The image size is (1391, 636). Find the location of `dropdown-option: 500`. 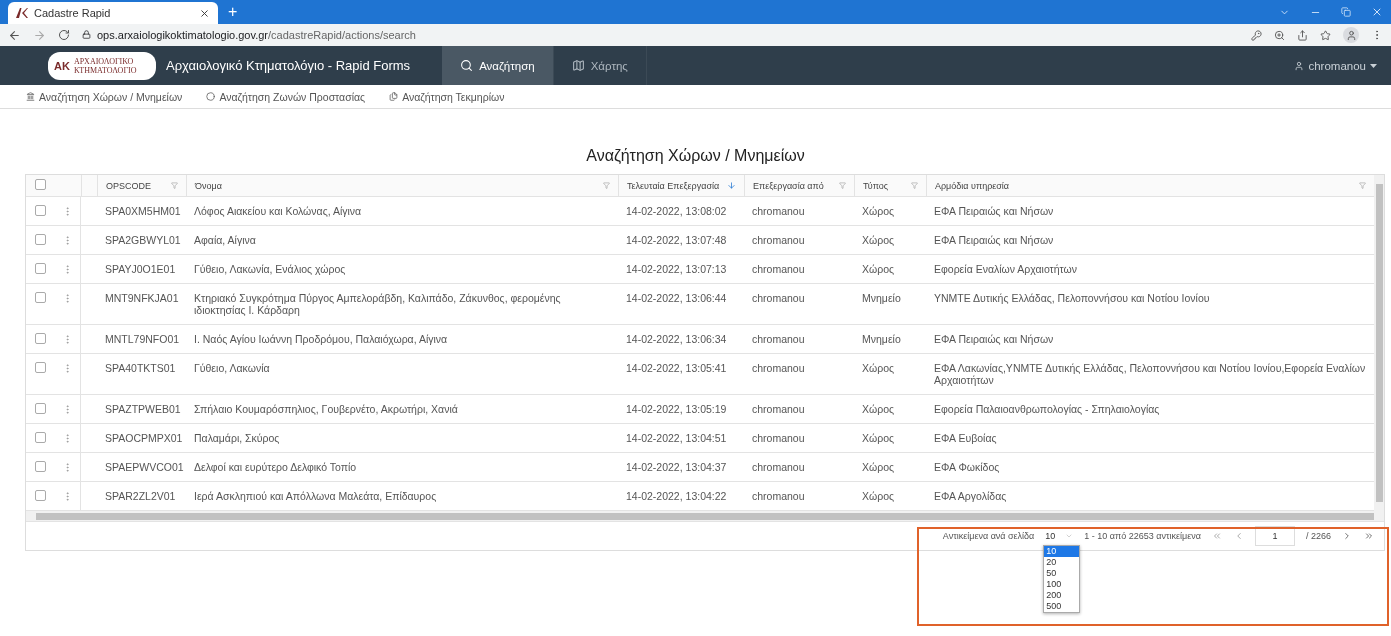

dropdown-option: 500 is located at coordinates (1062, 606).